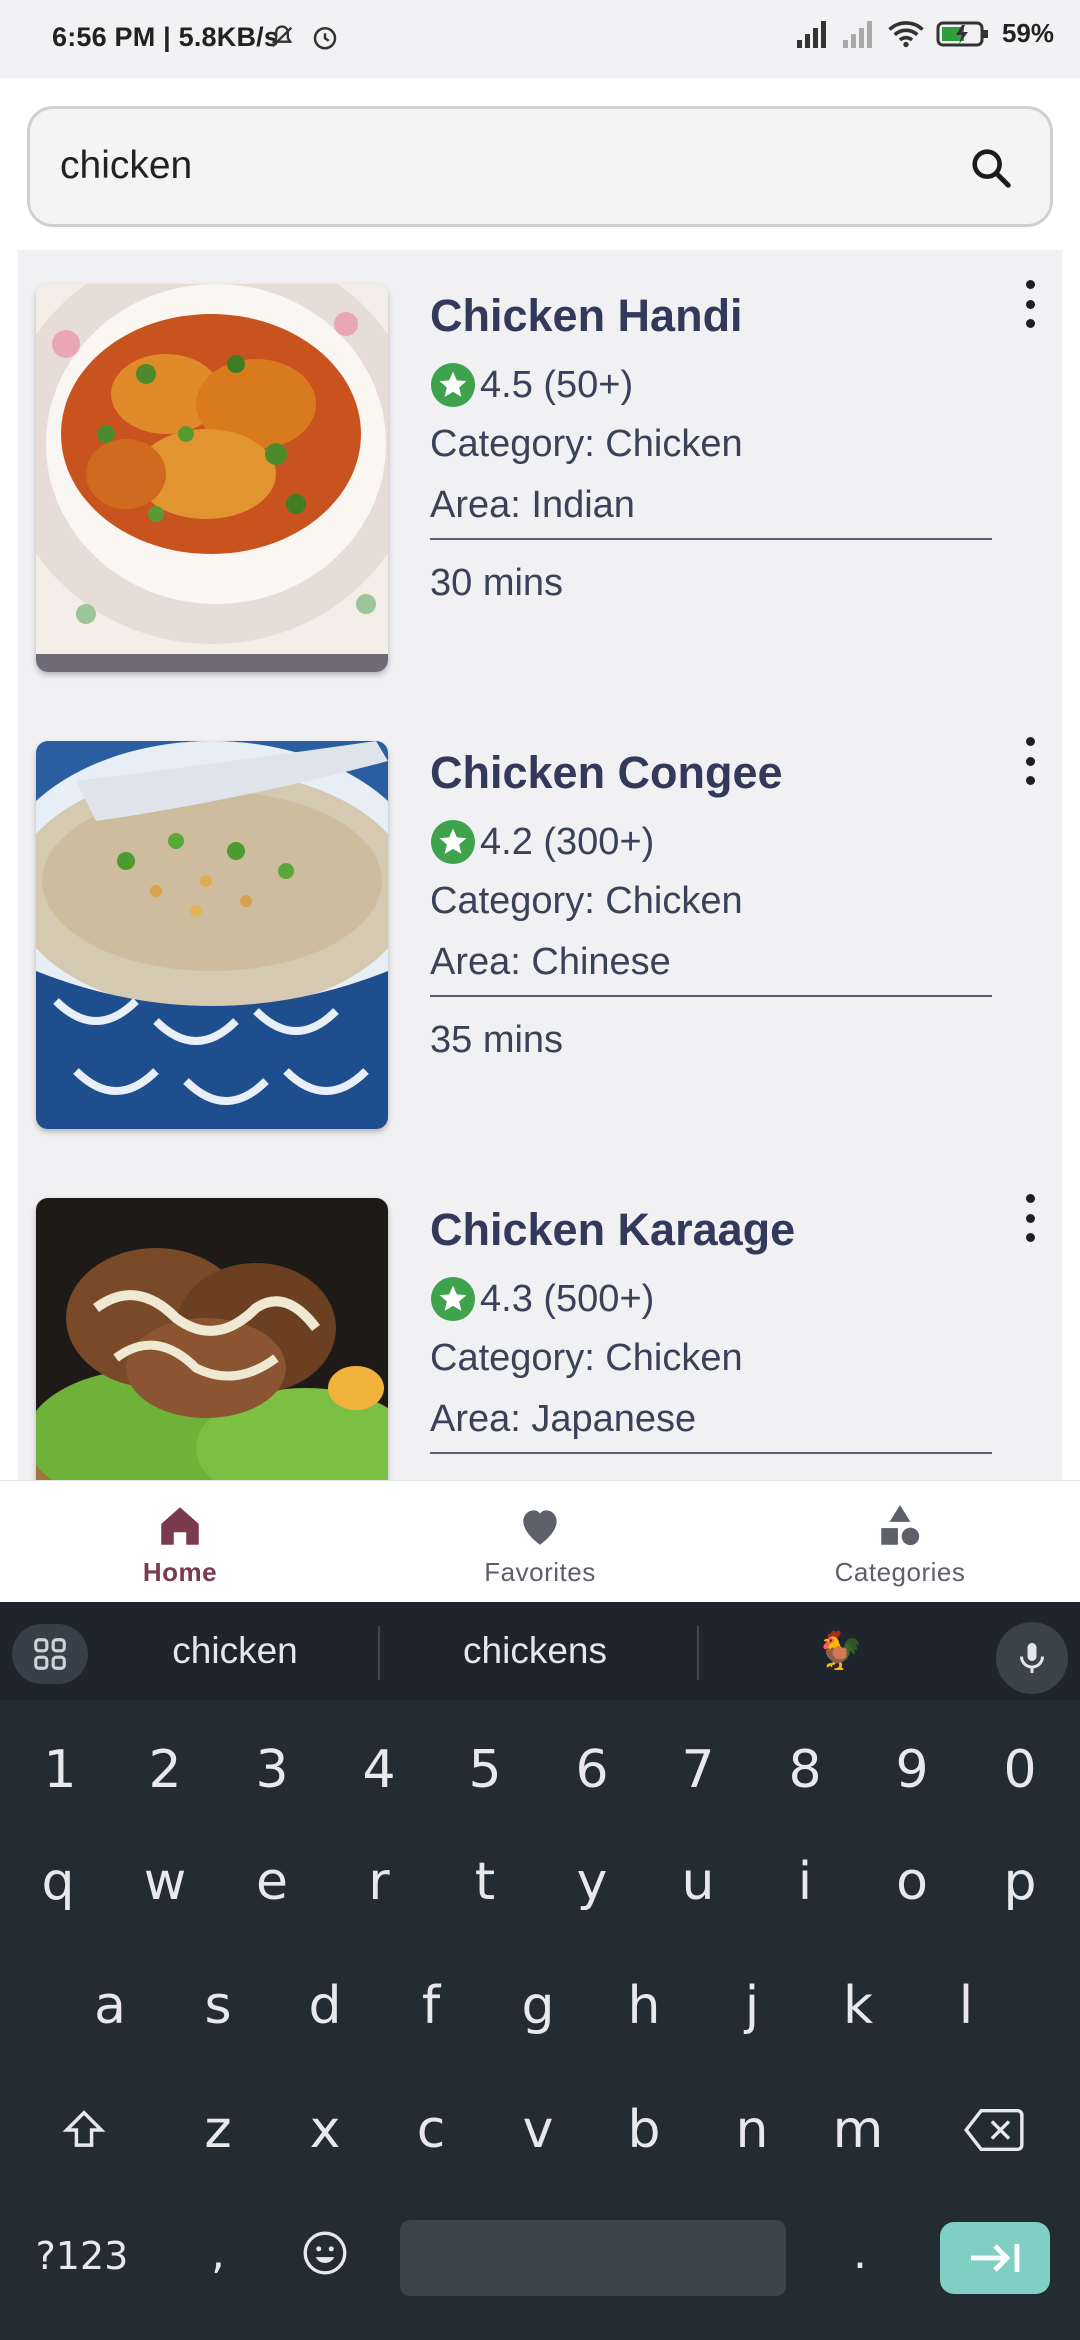 Image resolution: width=1080 pixels, height=2340 pixels. Describe the element at coordinates (180, 1572) in the screenshot. I see `nav-home-label: Home` at that location.